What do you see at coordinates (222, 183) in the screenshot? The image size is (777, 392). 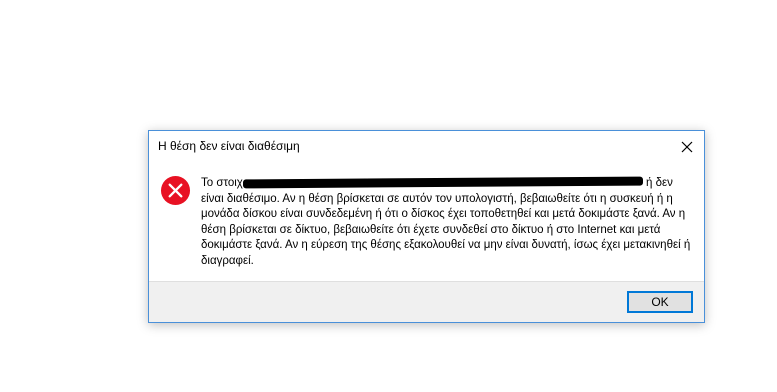 I see `message-start: Το στοιχ` at bounding box center [222, 183].